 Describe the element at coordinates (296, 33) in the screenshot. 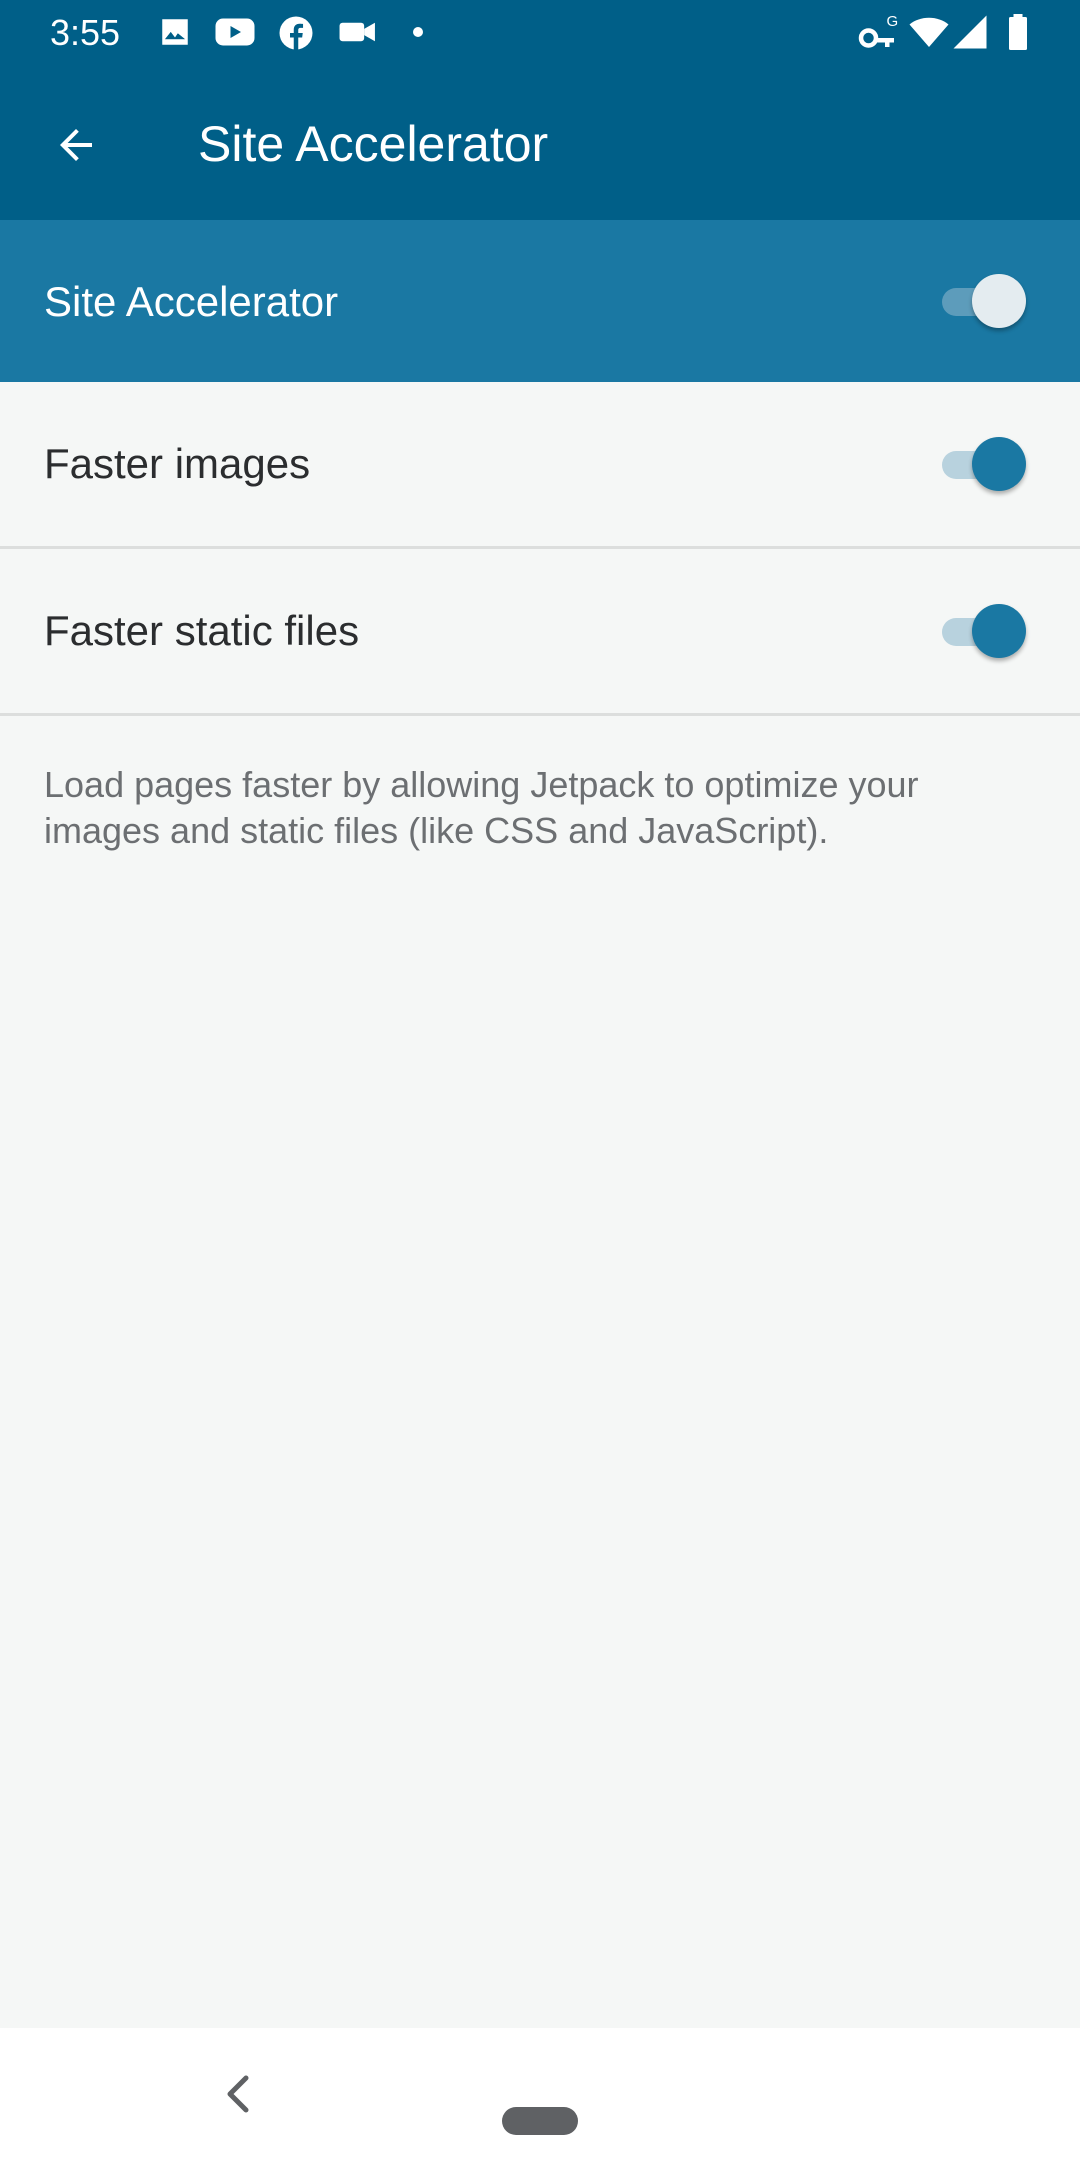

I see `facebook-icon` at that location.